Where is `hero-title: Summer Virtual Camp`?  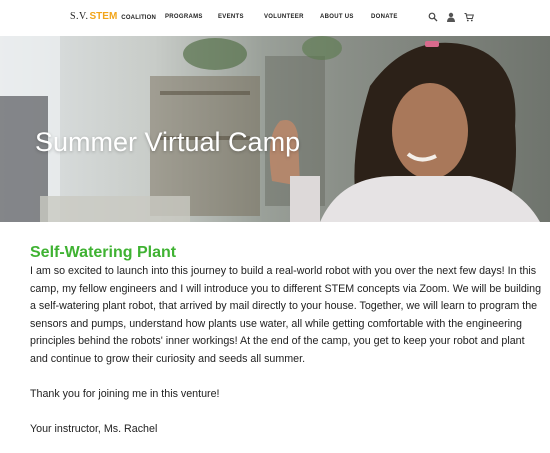 hero-title: Summer Virtual Camp is located at coordinates (168, 142).